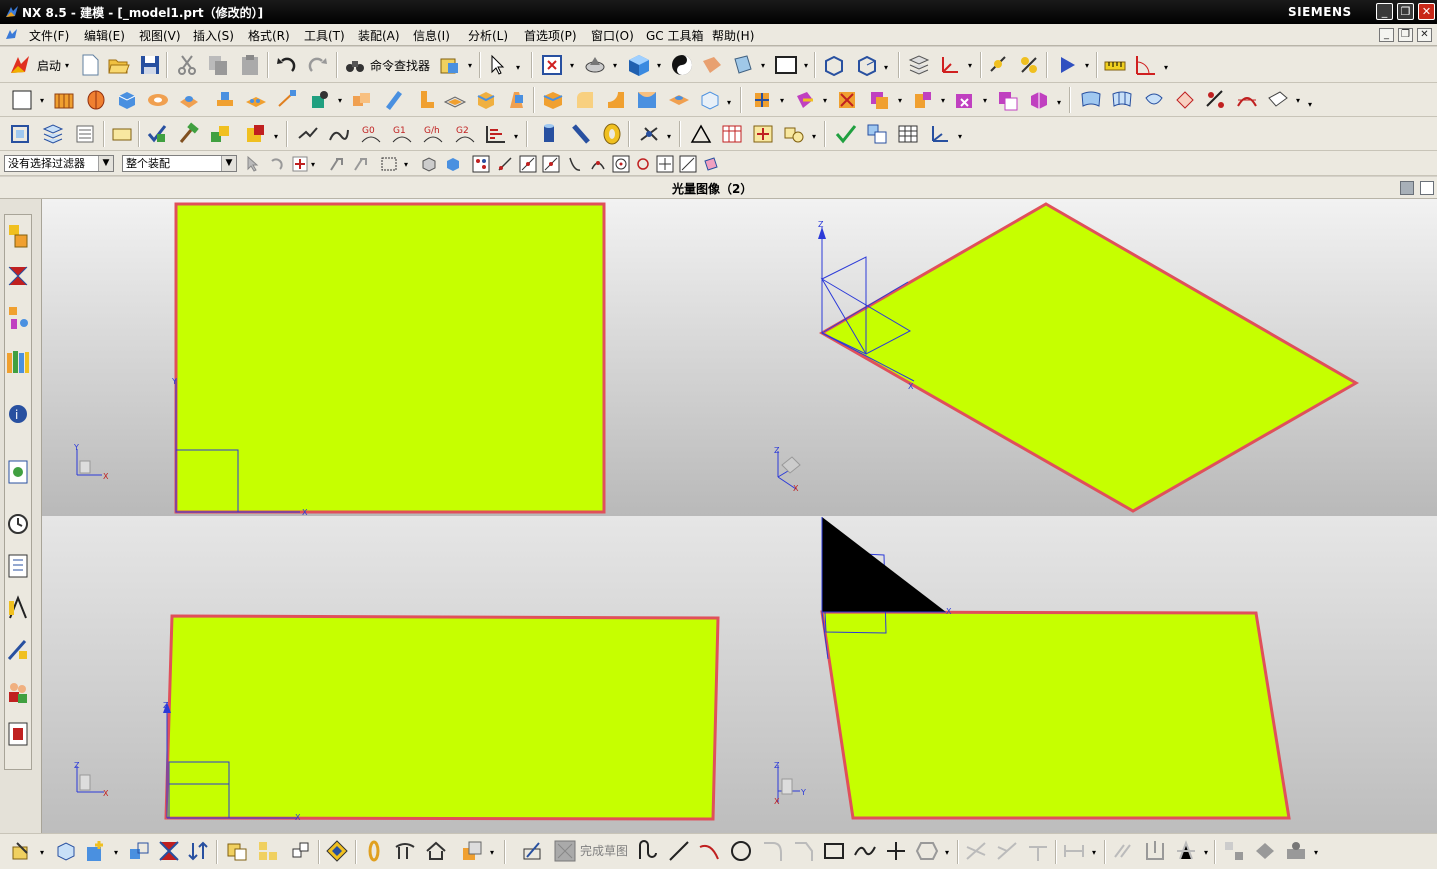  I want to click on offset-region-icon, so click(923, 100).